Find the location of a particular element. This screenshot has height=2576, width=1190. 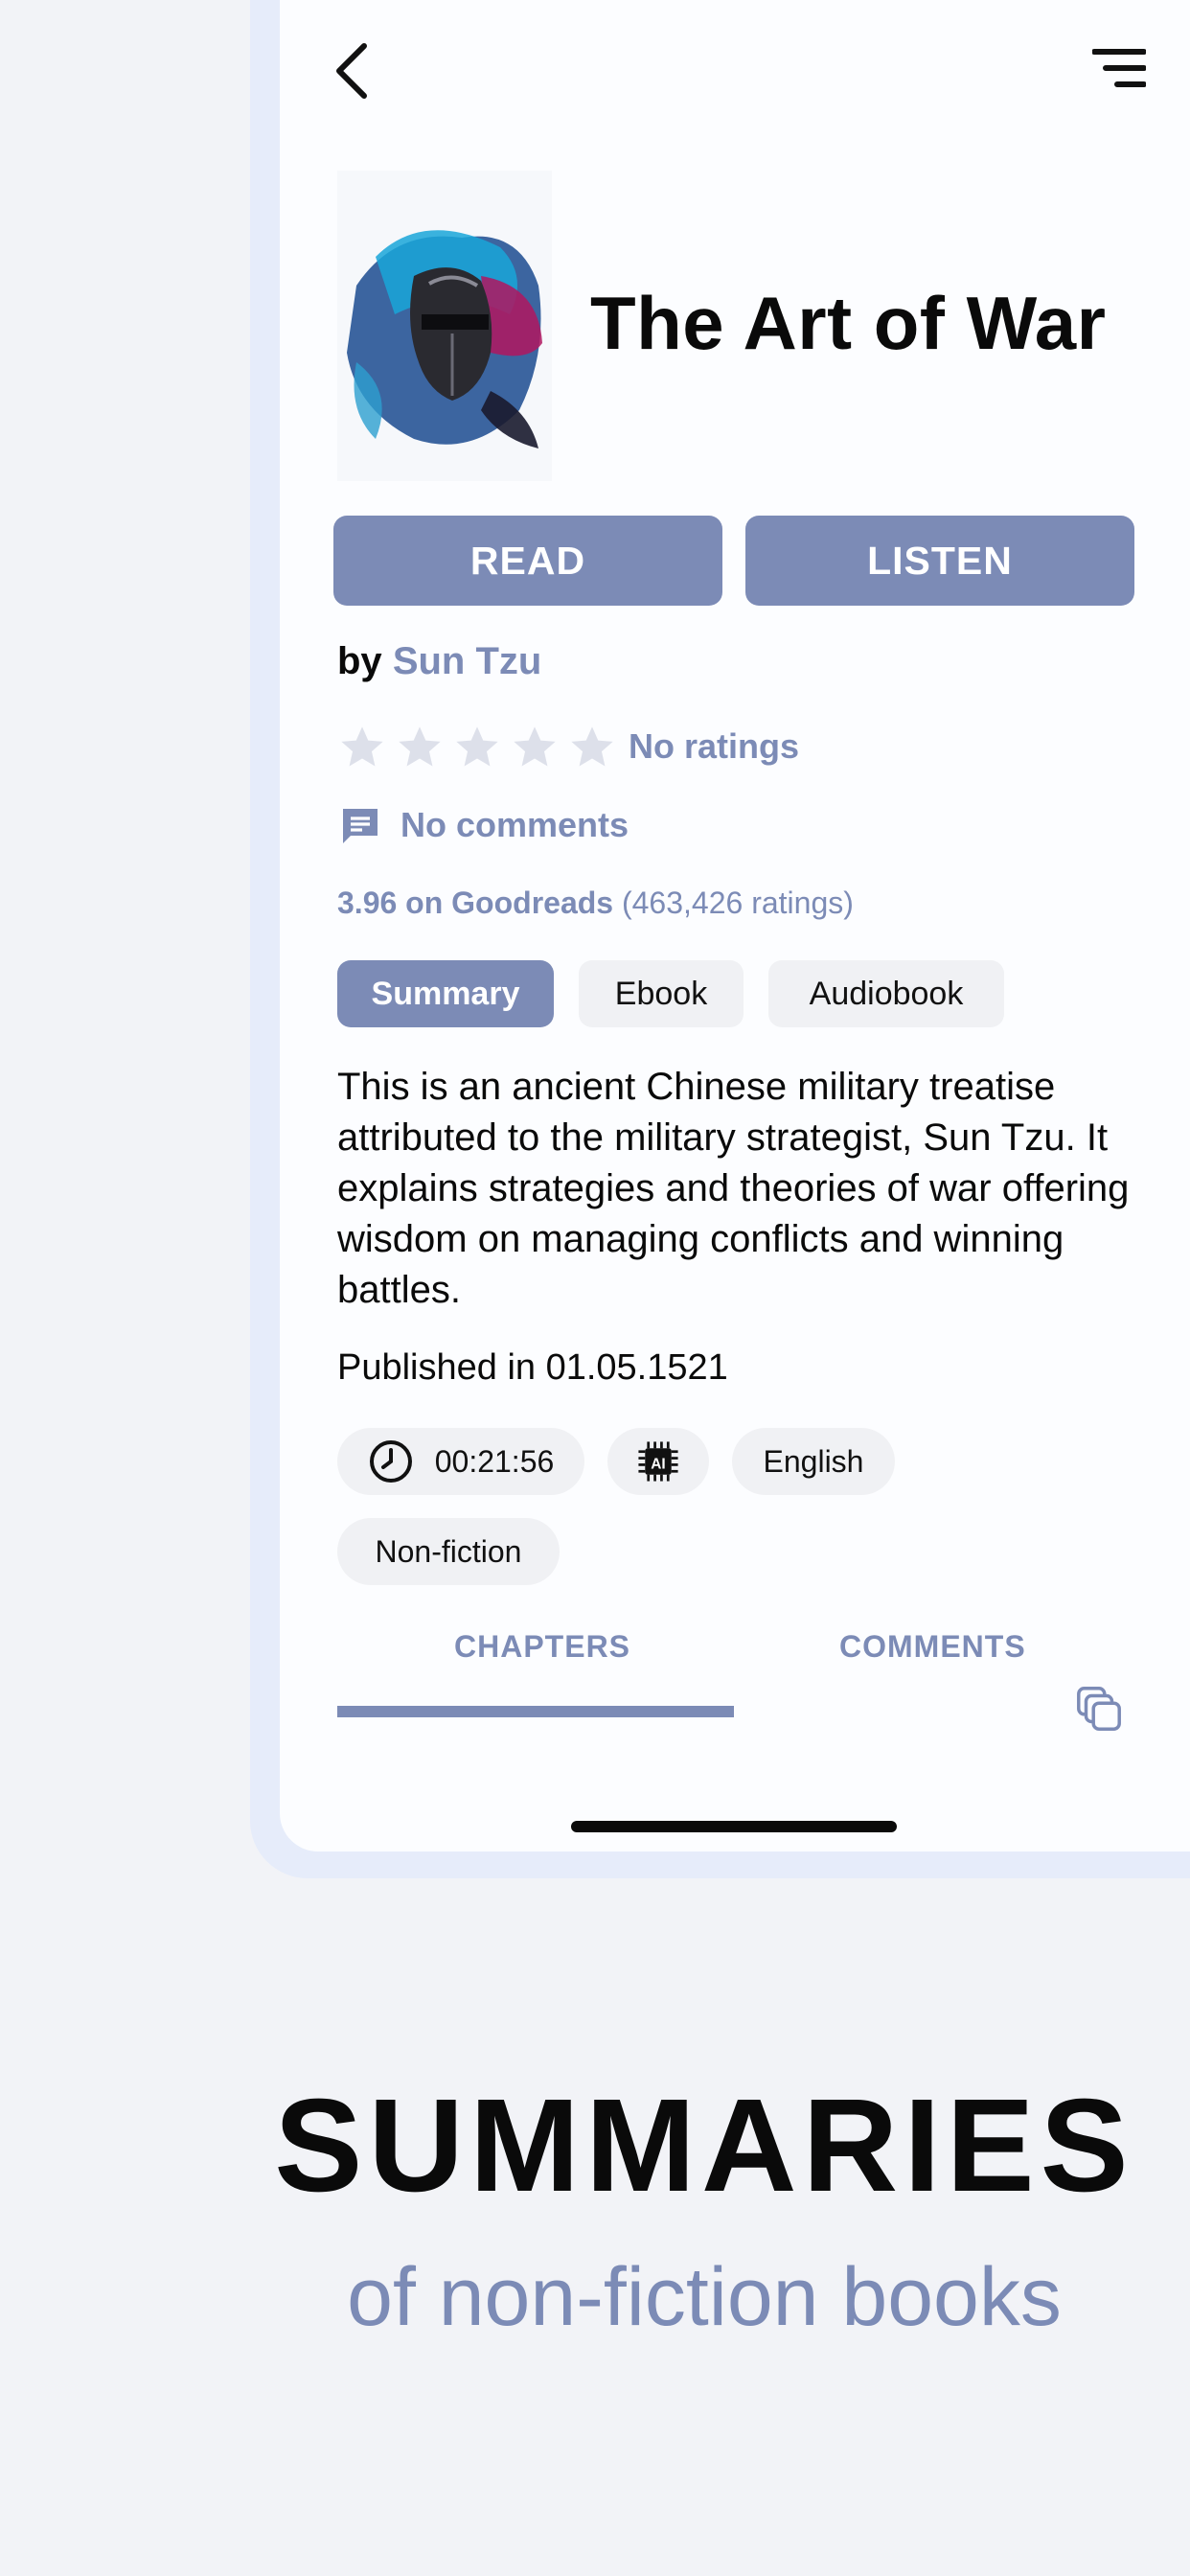

menu-icon is located at coordinates (1119, 68).